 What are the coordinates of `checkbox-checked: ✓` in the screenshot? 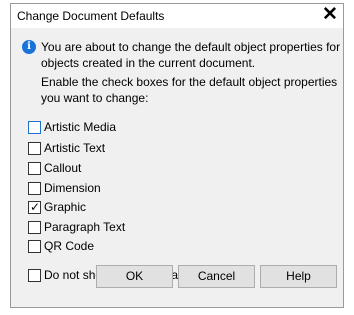 It's located at (34, 207).